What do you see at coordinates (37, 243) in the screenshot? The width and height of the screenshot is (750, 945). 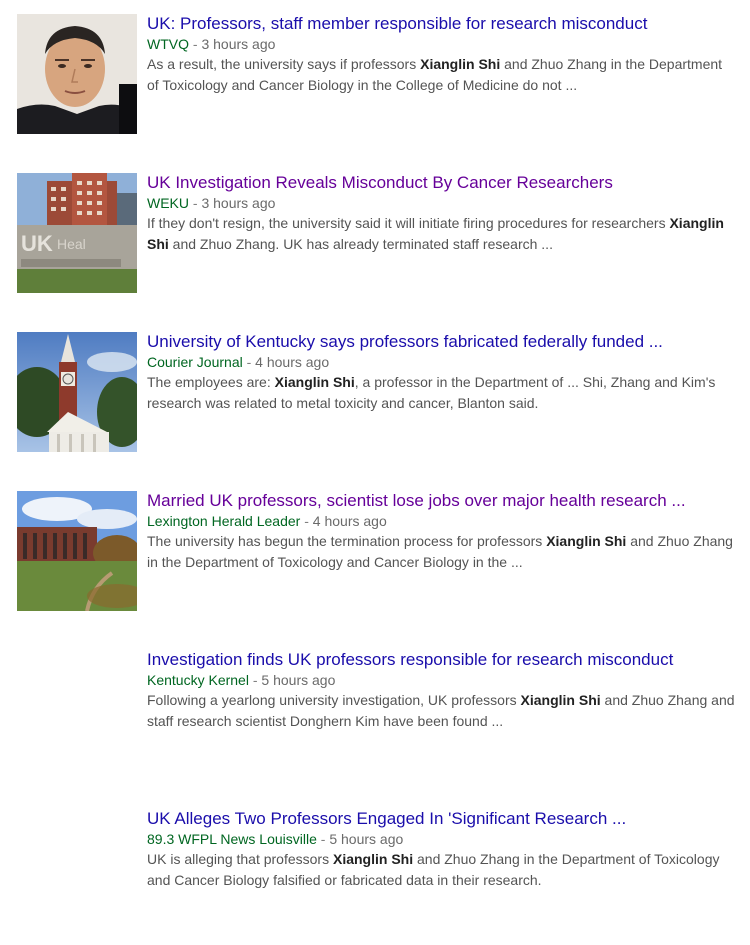 I see `svg-text: UK` at bounding box center [37, 243].